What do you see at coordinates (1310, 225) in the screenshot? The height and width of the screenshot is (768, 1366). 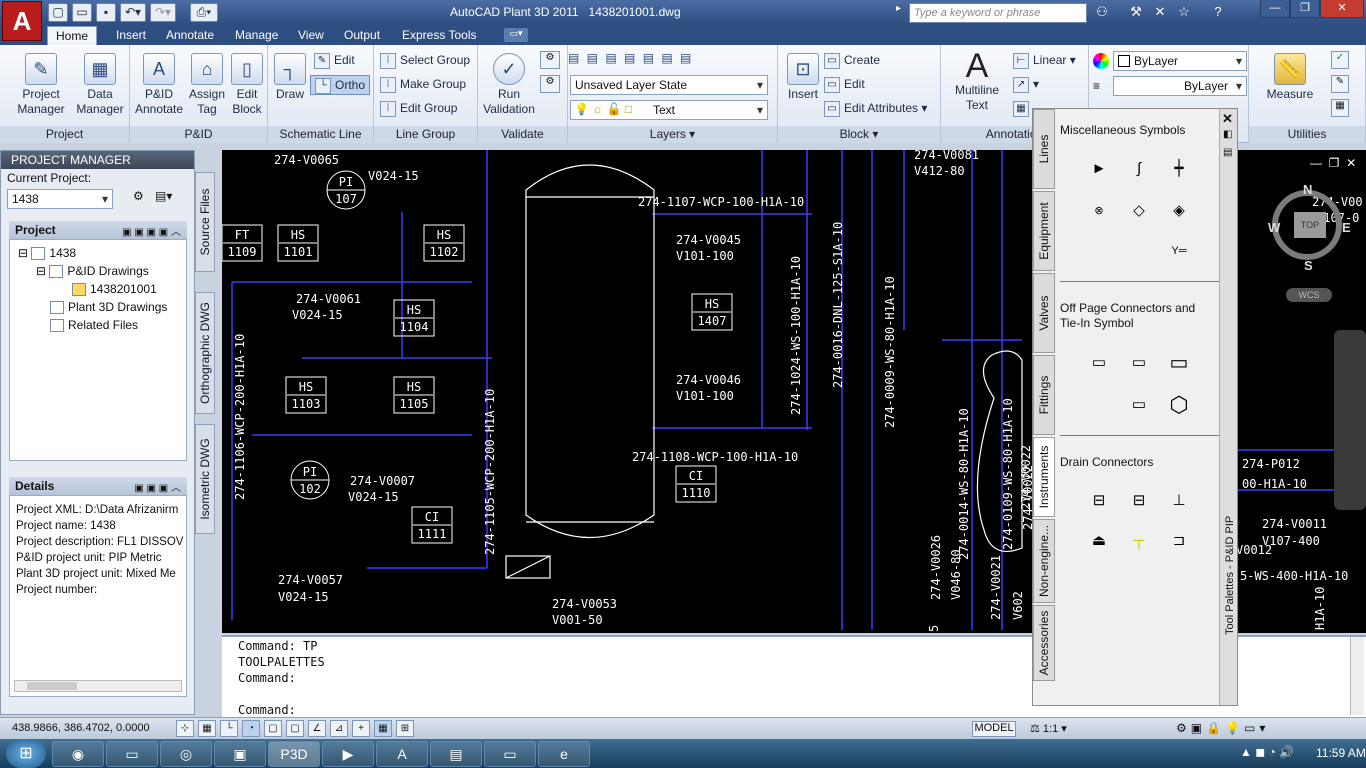 I see `viewcube-top-face: TOP` at bounding box center [1310, 225].